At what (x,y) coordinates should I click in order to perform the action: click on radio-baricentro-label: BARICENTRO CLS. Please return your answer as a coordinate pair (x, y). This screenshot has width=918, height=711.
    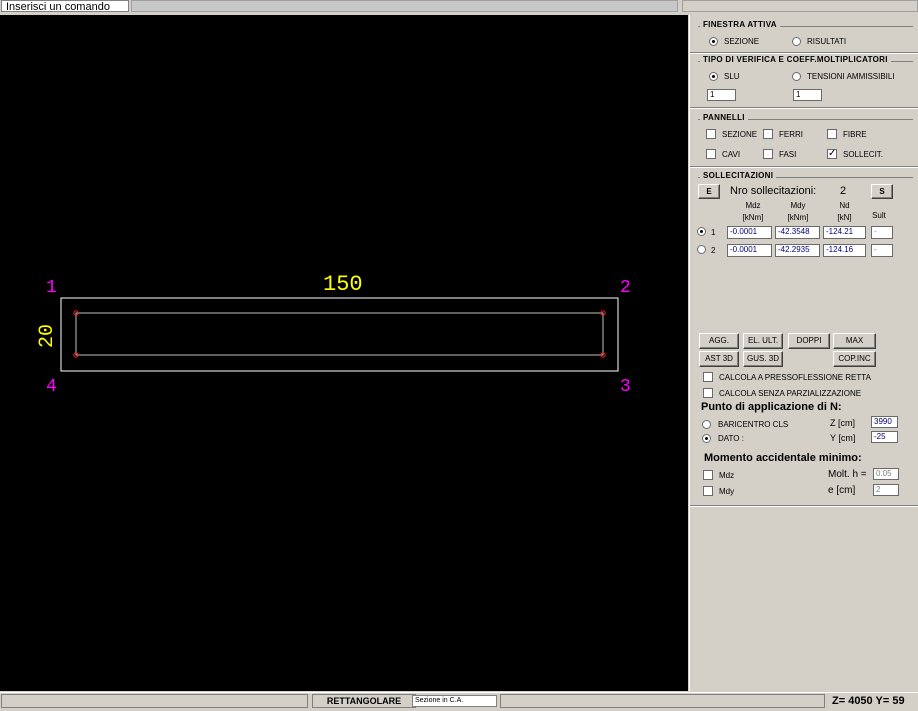
    Looking at the image, I should click on (753, 424).